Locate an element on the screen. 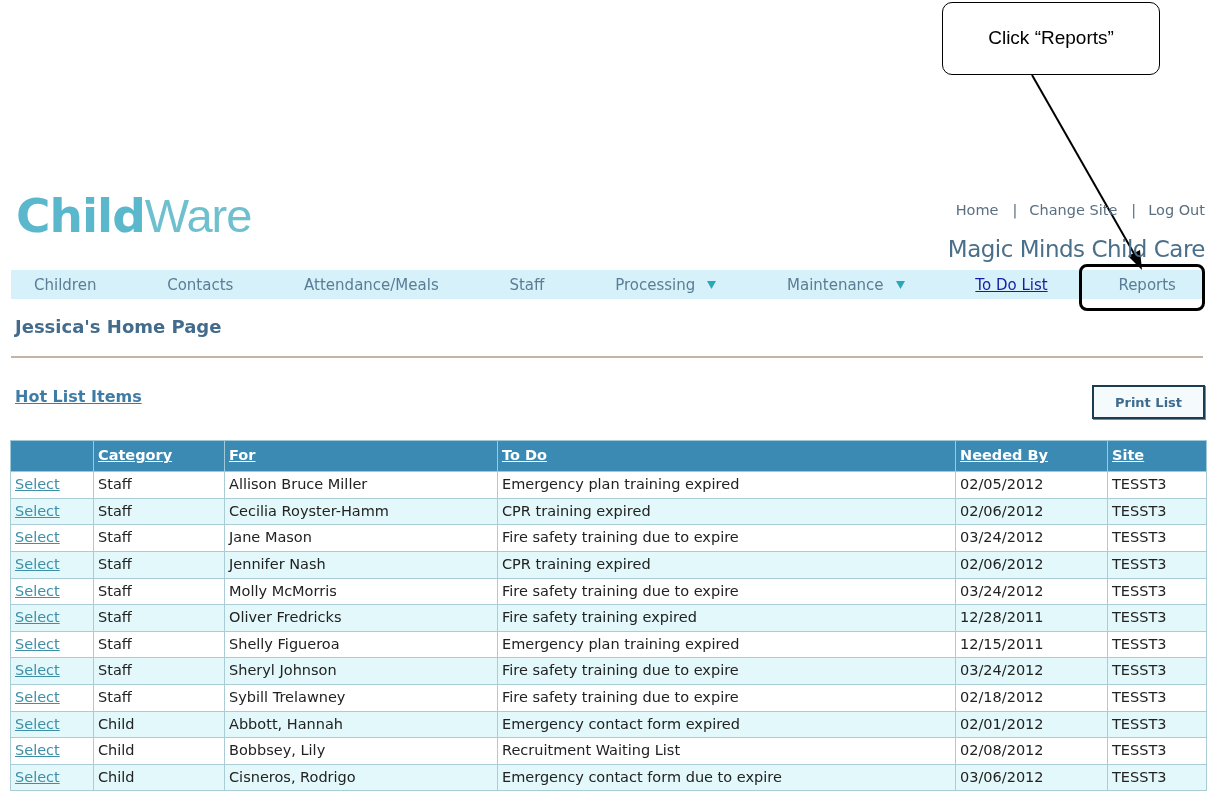  section-link: Hot List Items is located at coordinates (78, 397).